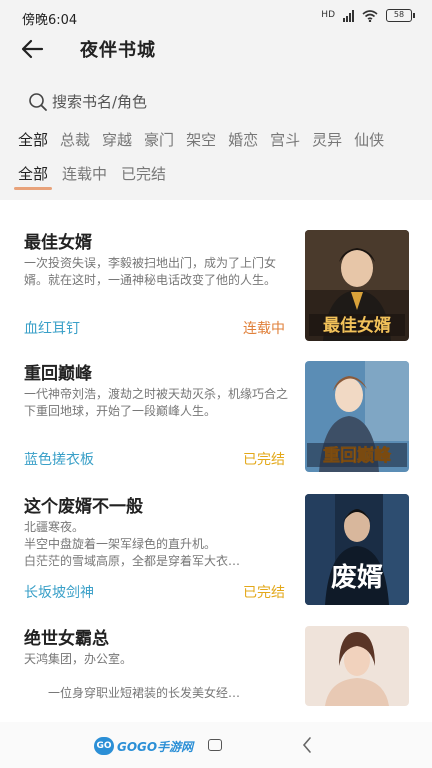  I want to click on tab-category-all: 全部, so click(33, 141).